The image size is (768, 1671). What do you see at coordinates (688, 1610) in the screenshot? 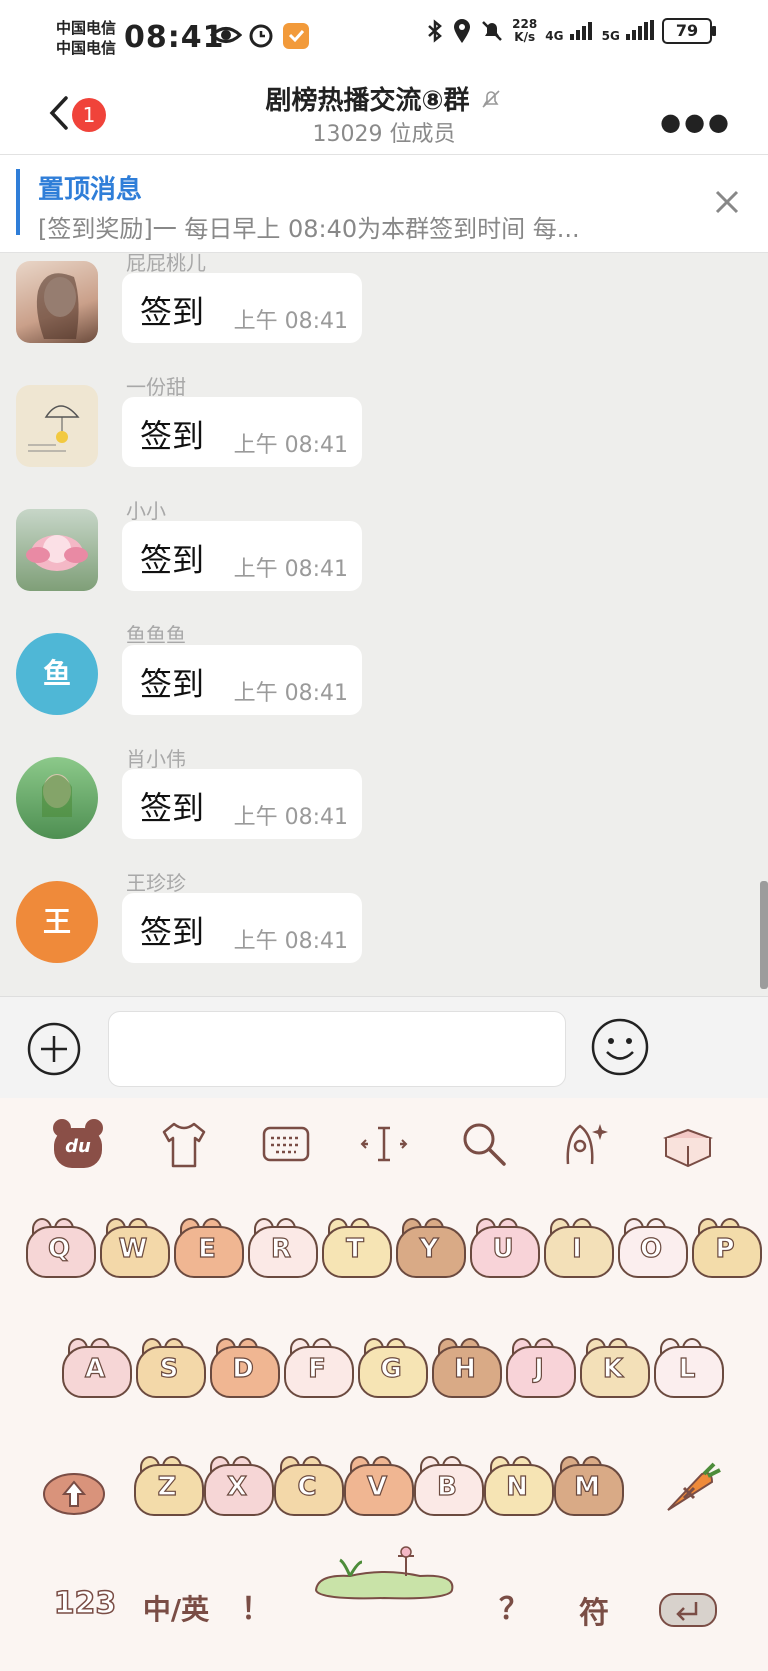
I see `enter-key-icon` at bounding box center [688, 1610].